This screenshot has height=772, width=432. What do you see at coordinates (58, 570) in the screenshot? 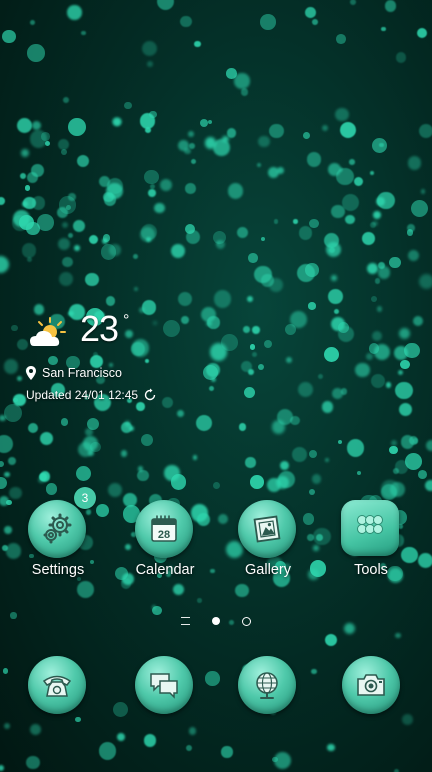
I see `app-label: Settings` at bounding box center [58, 570].